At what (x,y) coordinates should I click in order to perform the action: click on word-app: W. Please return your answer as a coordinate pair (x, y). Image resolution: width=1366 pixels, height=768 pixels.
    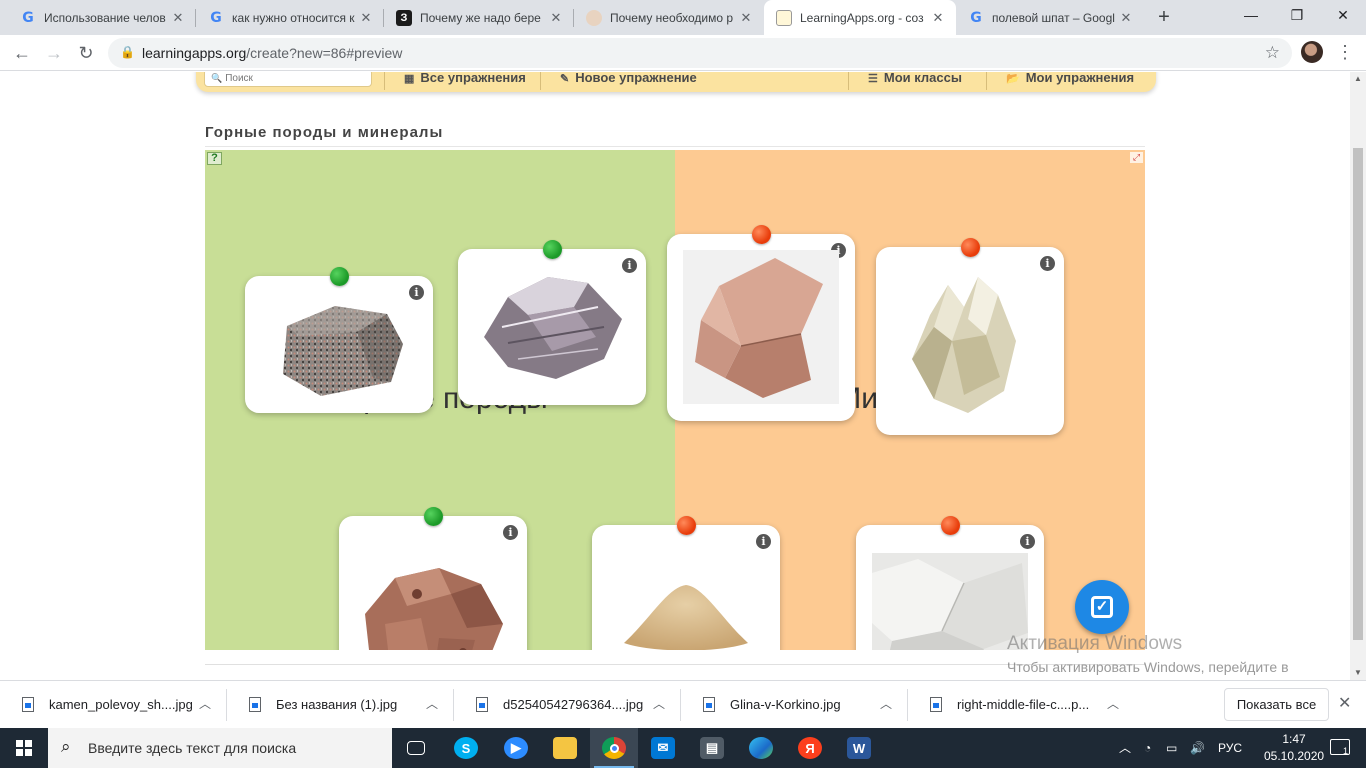
    Looking at the image, I should click on (859, 748).